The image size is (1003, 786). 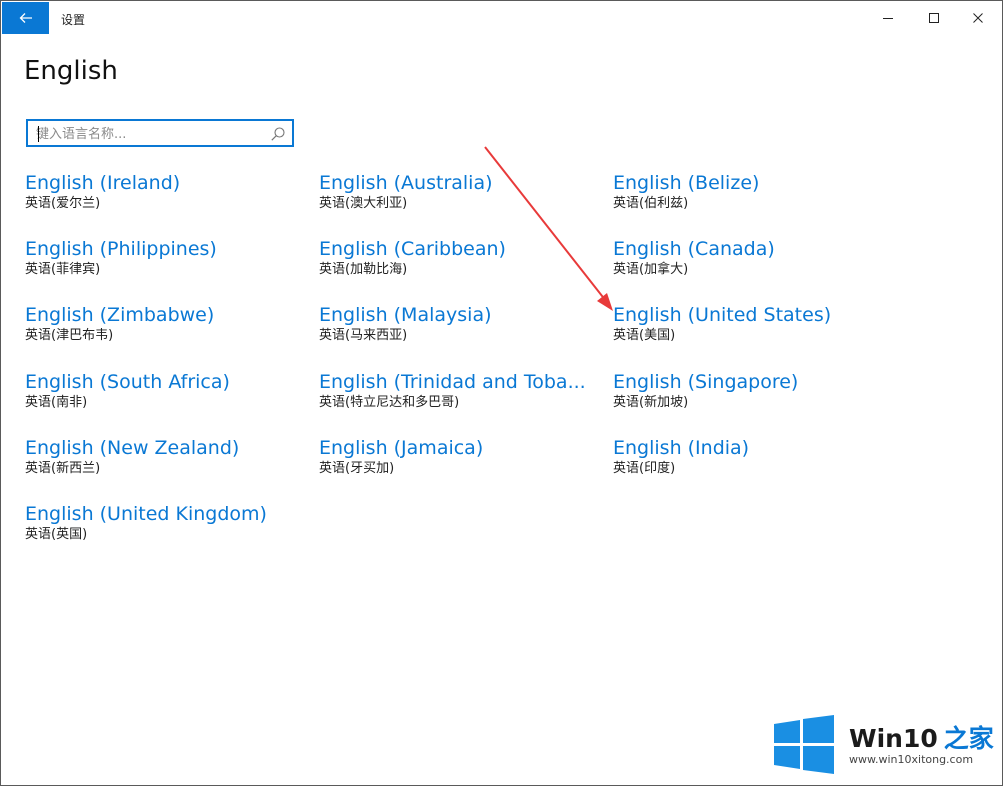 I want to click on watermark-brand-suffix: 之家, so click(x=968, y=738).